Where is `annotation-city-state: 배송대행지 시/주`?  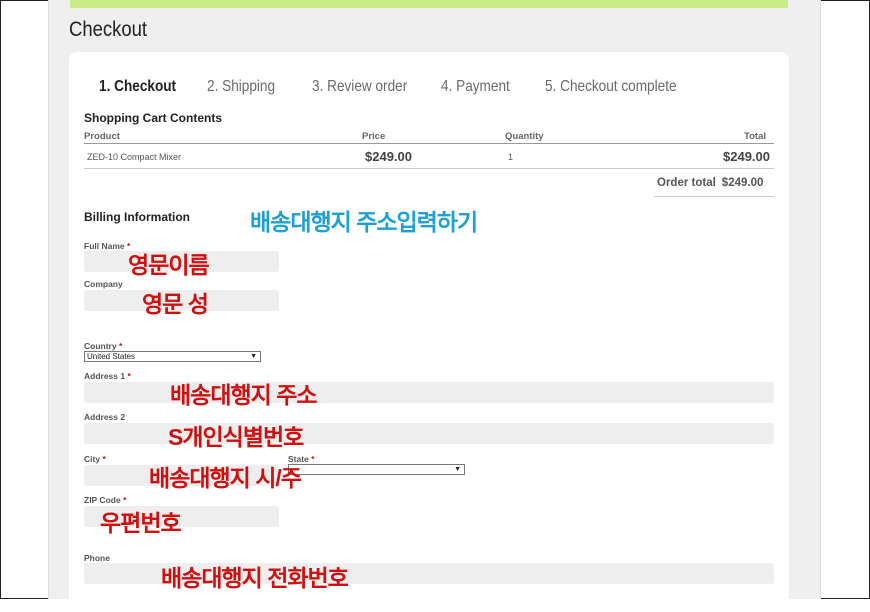 annotation-city-state: 배송대행지 시/주 is located at coordinates (225, 478).